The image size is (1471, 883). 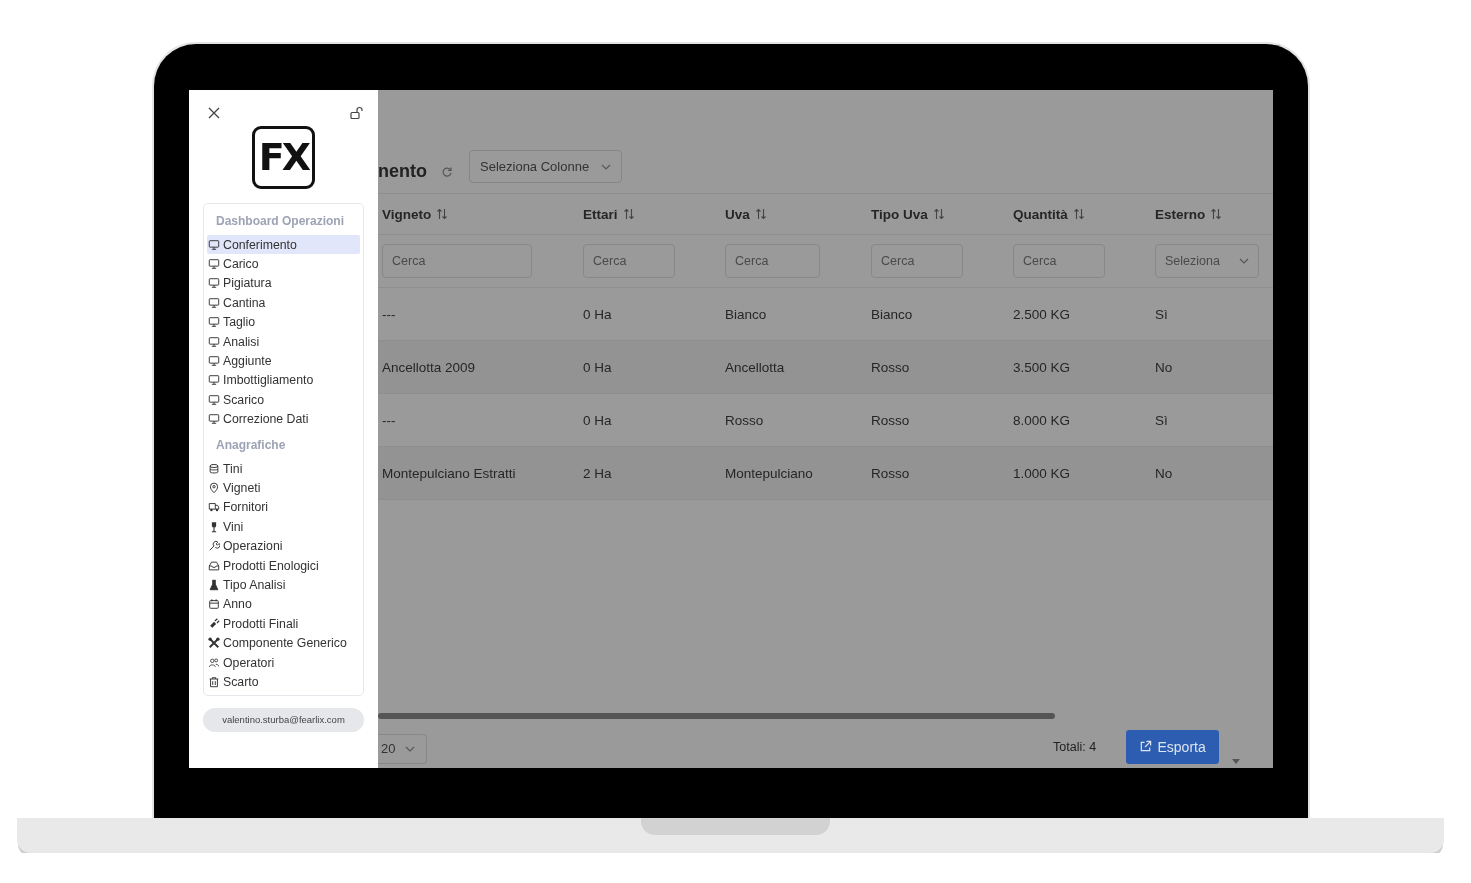 I want to click on truck-icon, so click(x=214, y=507).